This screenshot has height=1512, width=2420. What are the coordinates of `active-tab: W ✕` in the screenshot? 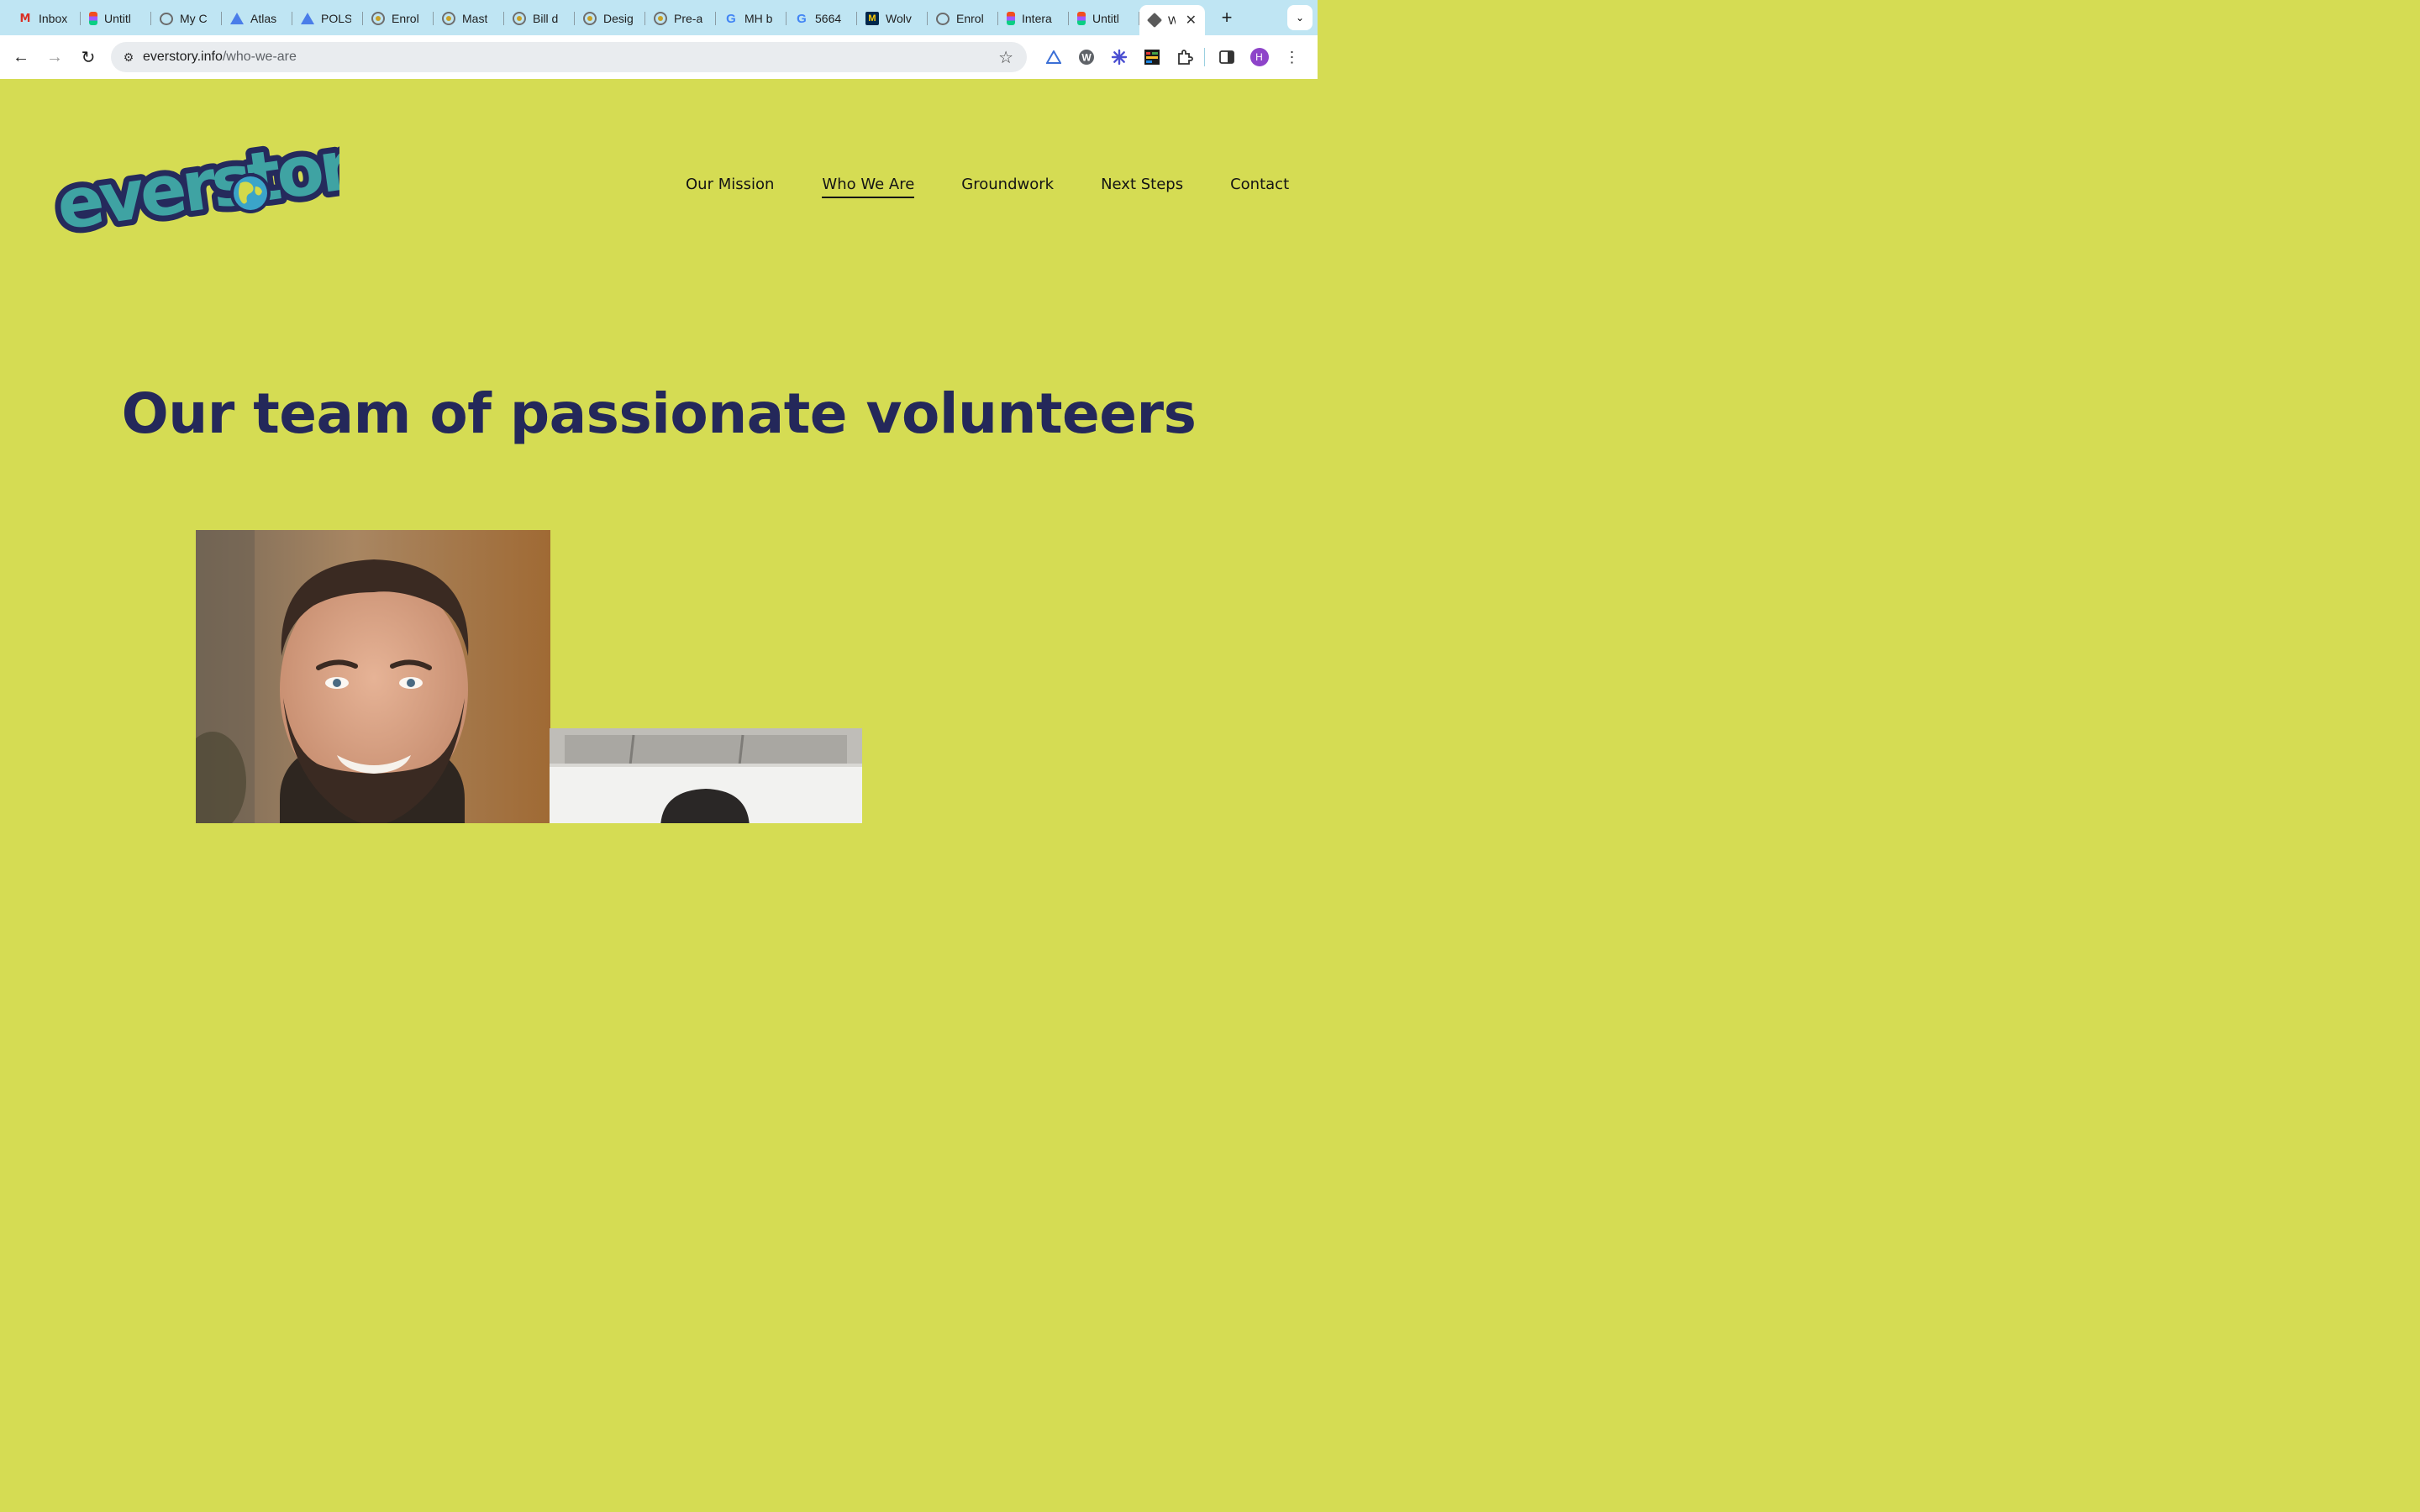 It's located at (1172, 20).